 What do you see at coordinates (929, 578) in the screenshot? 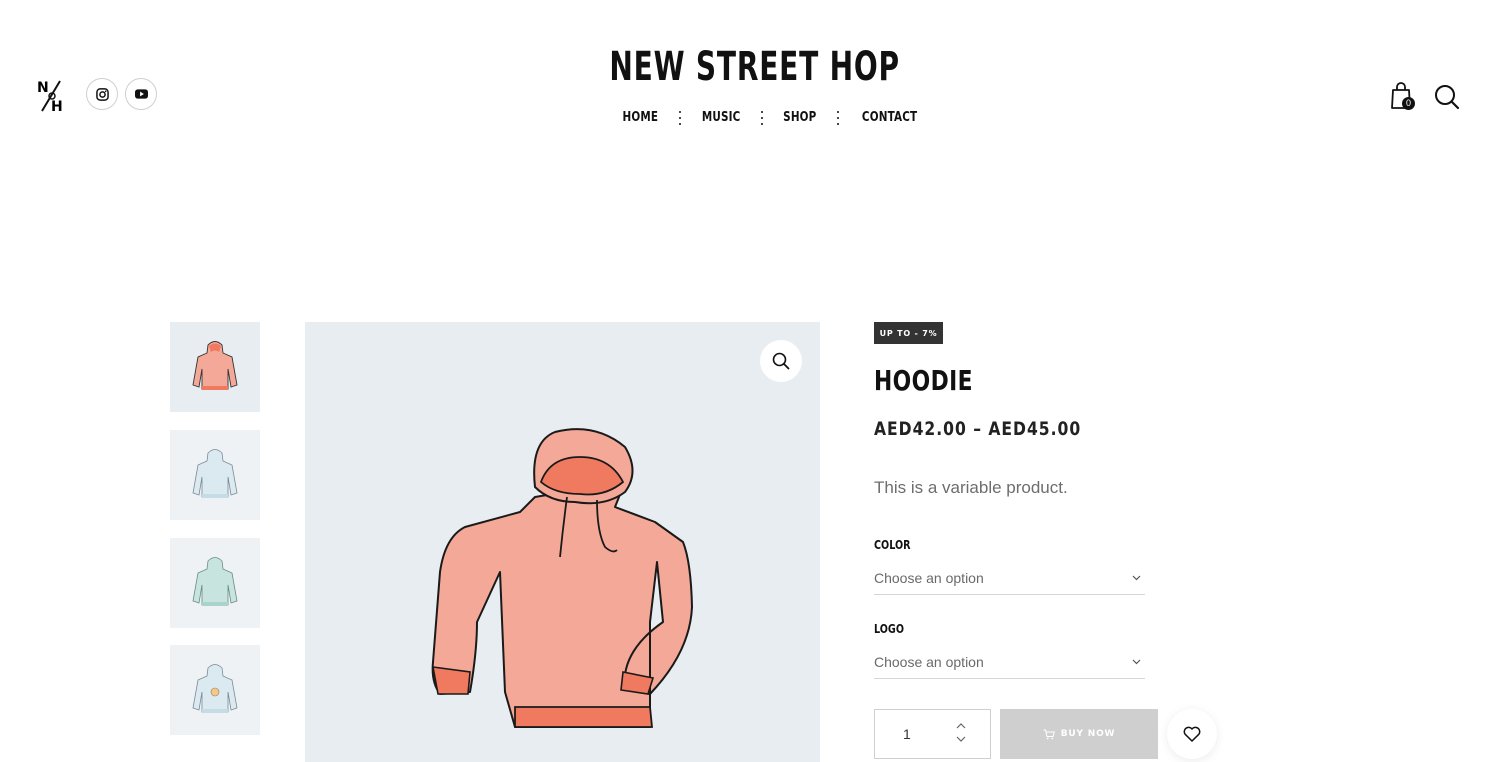
I see `color-select-value: Choose an option` at bounding box center [929, 578].